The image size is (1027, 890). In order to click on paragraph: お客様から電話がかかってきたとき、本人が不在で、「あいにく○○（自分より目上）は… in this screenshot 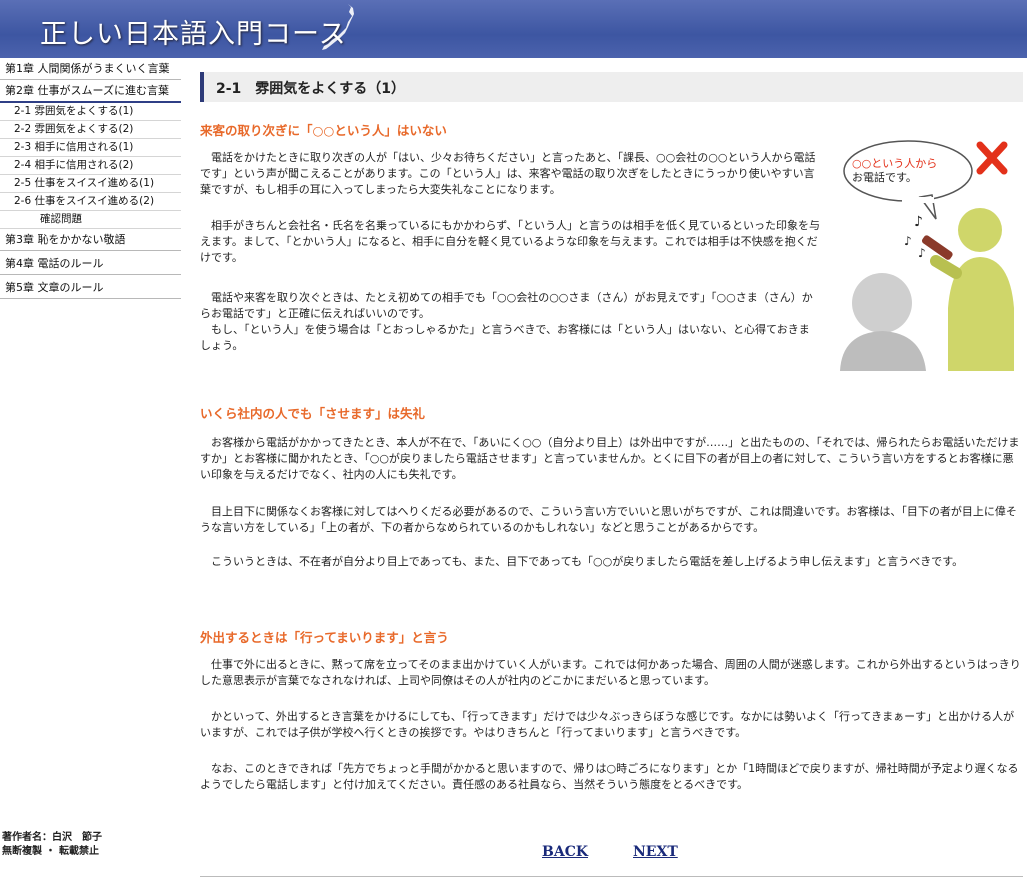, I will do `click(610, 458)`.